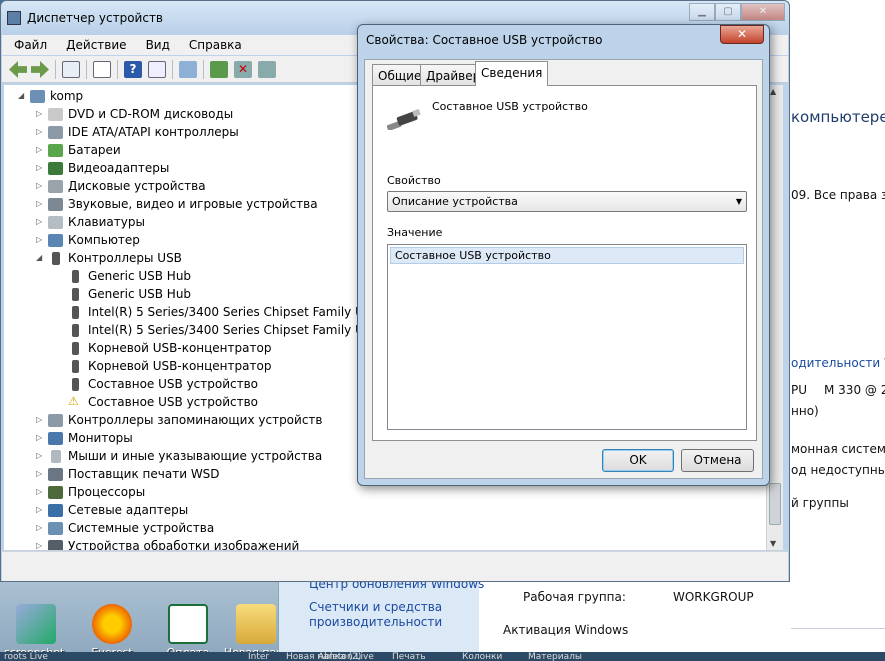 The image size is (885, 661). I want to click on taskbar-fragment: Колонки, so click(482, 656).